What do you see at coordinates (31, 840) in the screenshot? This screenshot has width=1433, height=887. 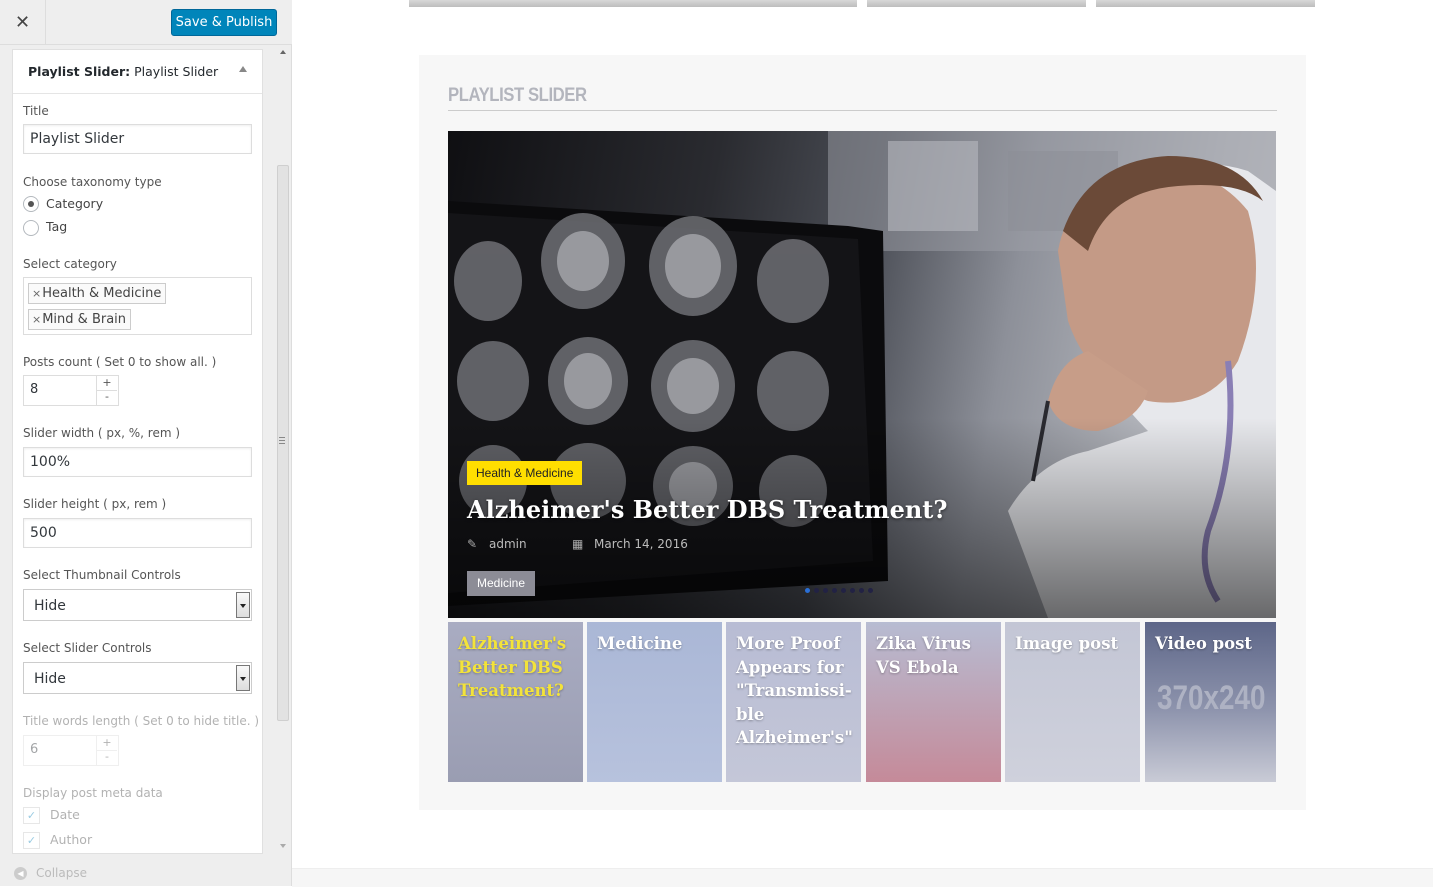 I see `author-checkbox: ✓` at bounding box center [31, 840].